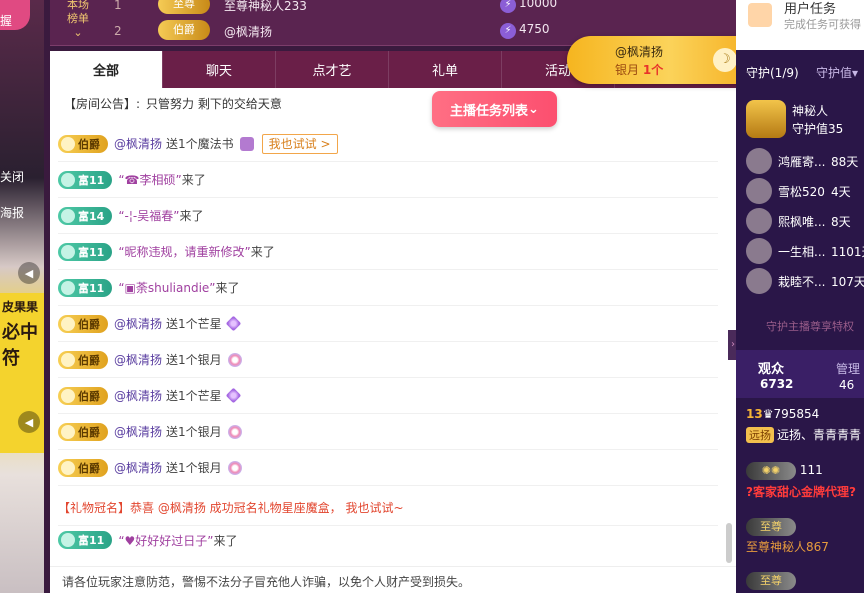  I want to click on message-user: “-¦-吴福春”, so click(148, 215).